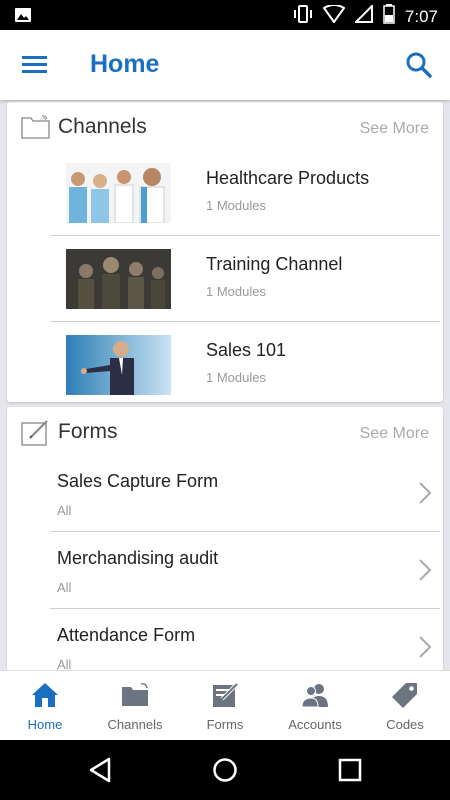 Image resolution: width=450 pixels, height=800 pixels. I want to click on home-circle-icon, so click(225, 770).